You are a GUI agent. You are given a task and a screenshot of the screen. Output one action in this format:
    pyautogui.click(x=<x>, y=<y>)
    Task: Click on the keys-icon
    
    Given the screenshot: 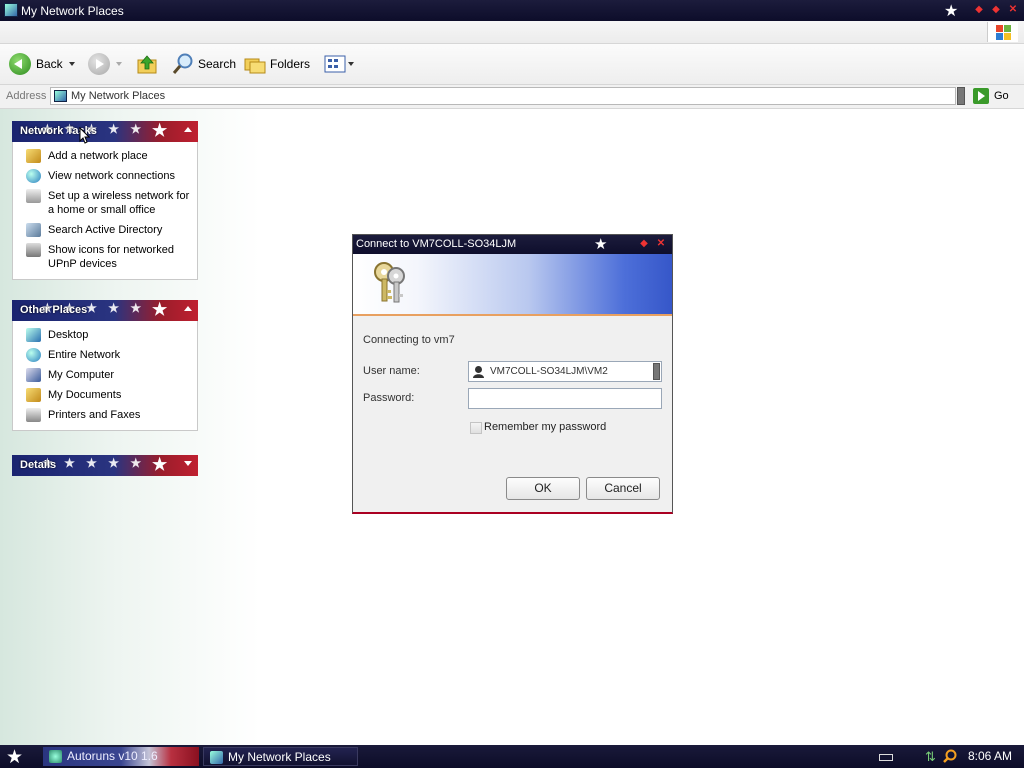 What is the action you would take?
    pyautogui.click(x=389, y=282)
    